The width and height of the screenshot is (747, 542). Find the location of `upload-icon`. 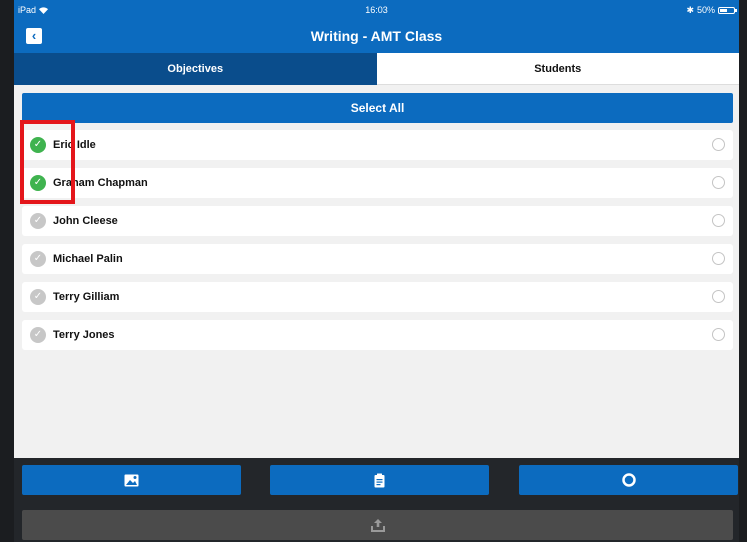

upload-icon is located at coordinates (377, 525).